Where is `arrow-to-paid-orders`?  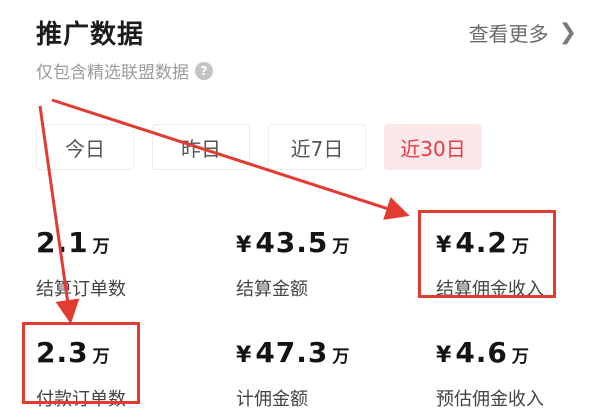 arrow-to-paid-orders is located at coordinates (59, 214).